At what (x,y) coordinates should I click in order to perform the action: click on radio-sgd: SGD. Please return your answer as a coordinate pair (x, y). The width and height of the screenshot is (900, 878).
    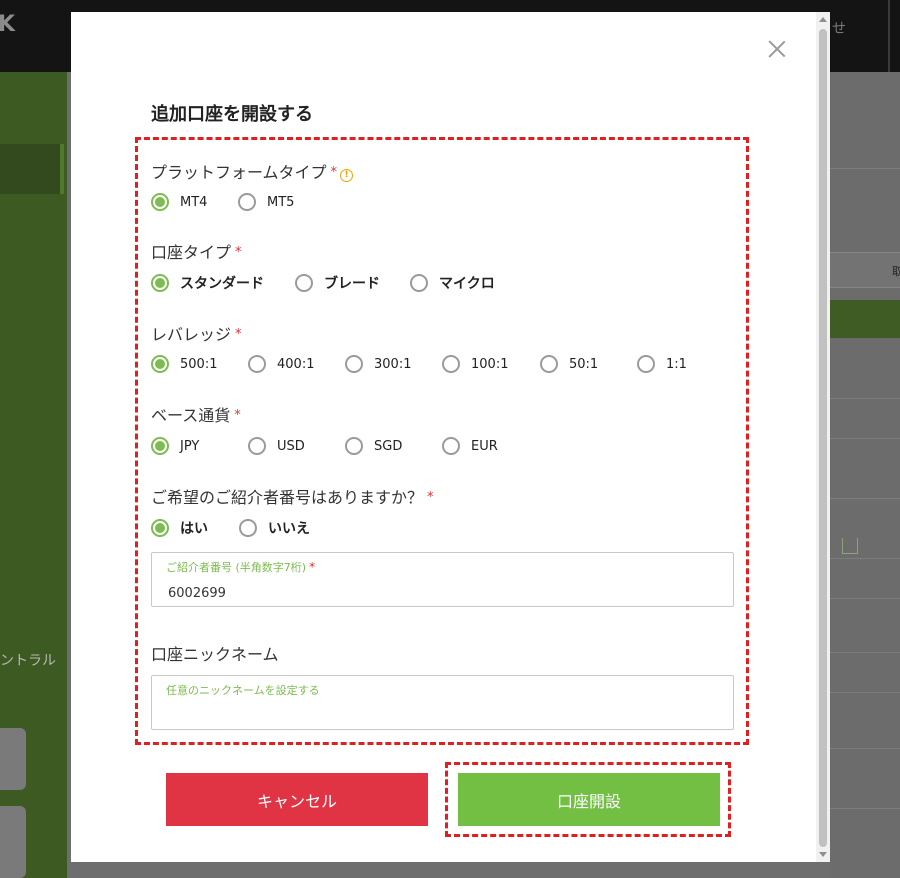
    Looking at the image, I should click on (373, 446).